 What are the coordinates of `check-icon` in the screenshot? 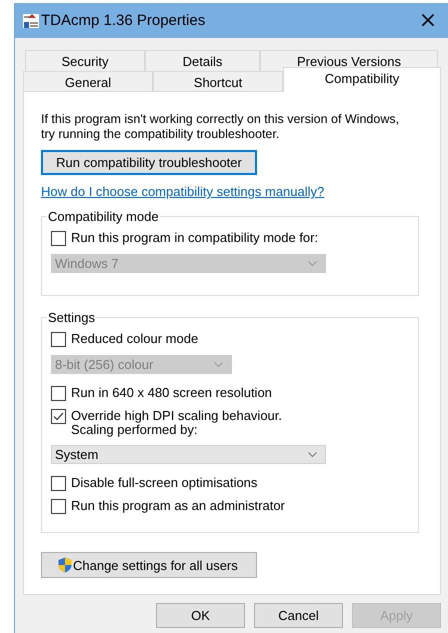 It's located at (58, 416).